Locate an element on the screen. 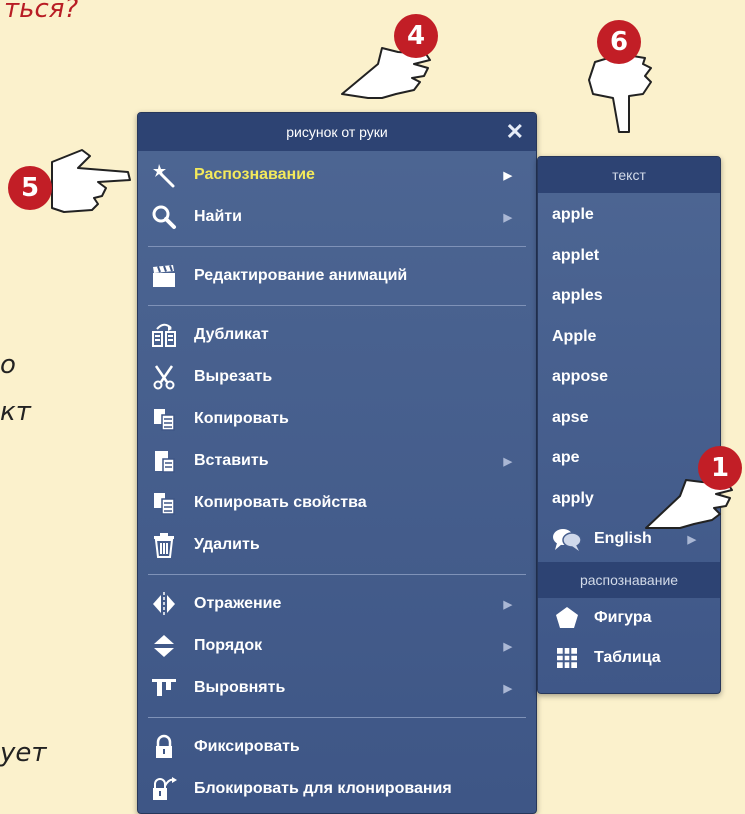  menu-item-edit-animations: Редактирование анимаций is located at coordinates (337, 276).